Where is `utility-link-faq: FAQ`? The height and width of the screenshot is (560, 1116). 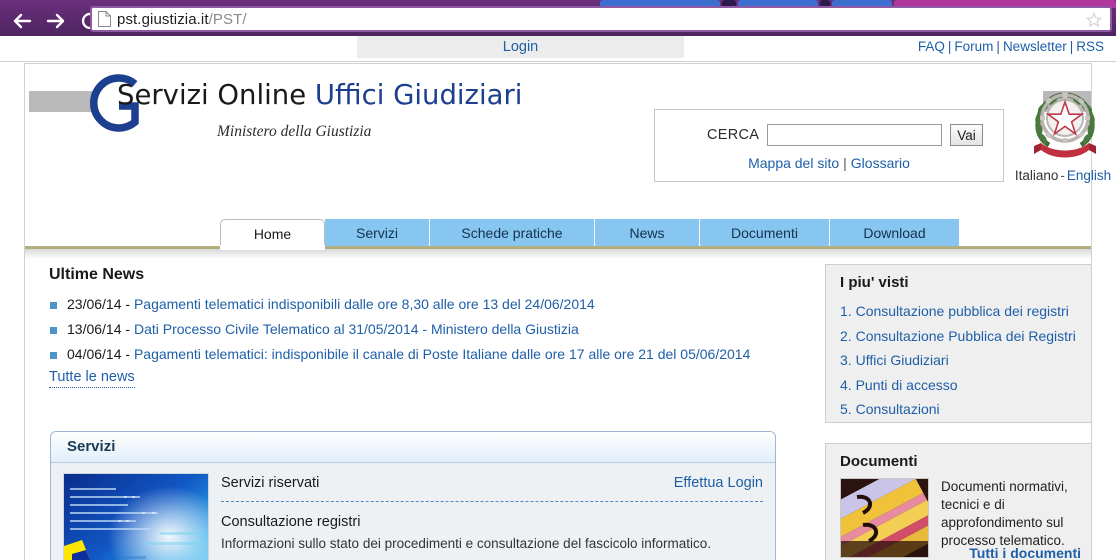 utility-link-faq: FAQ is located at coordinates (931, 46).